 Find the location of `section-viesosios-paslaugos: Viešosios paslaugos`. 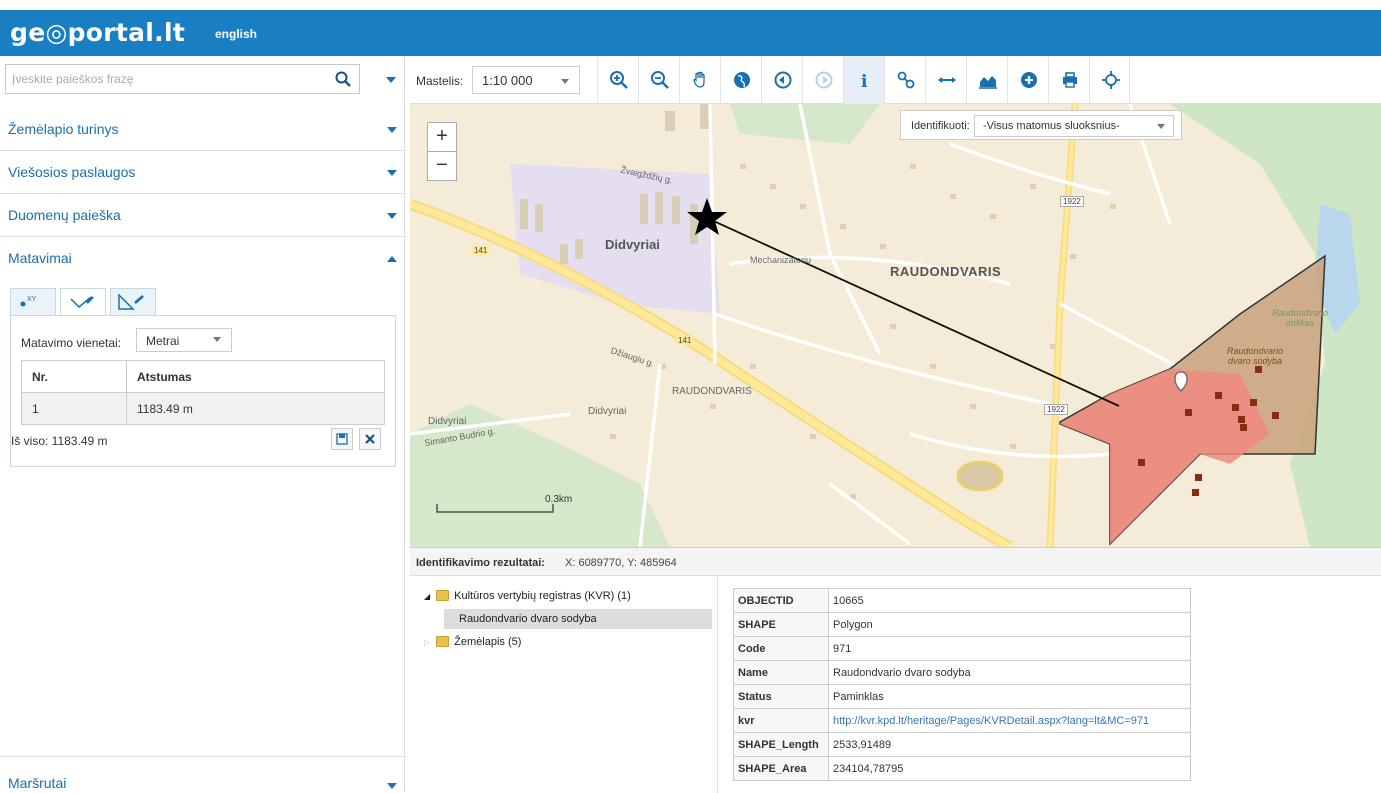

section-viesosios-paslaugos: Viešosios paslaugos is located at coordinates (202, 172).